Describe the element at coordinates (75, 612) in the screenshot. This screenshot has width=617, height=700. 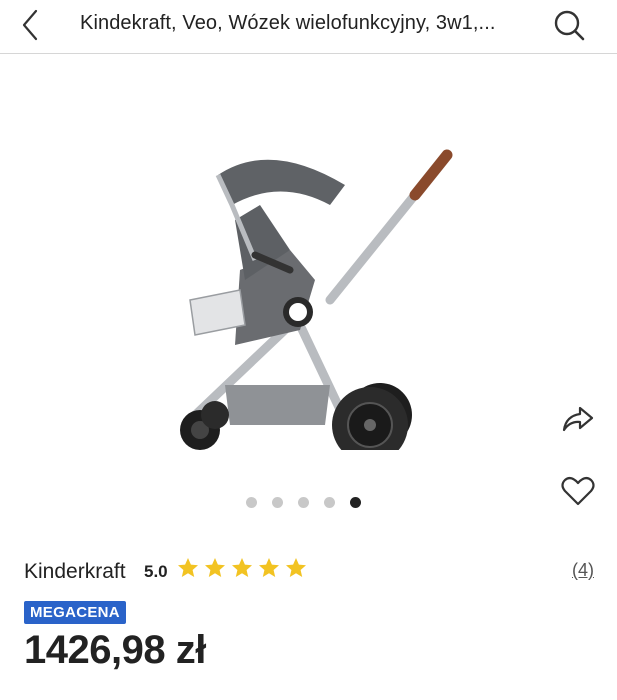
I see `promo-badge: MEGACENA` at that location.